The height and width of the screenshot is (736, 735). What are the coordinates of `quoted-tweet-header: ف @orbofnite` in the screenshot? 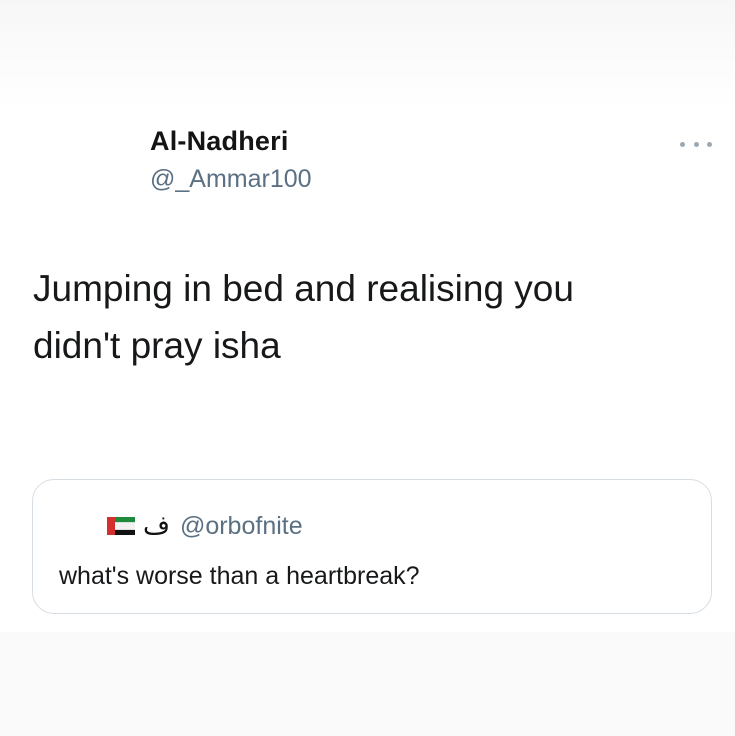 It's located at (205, 526).